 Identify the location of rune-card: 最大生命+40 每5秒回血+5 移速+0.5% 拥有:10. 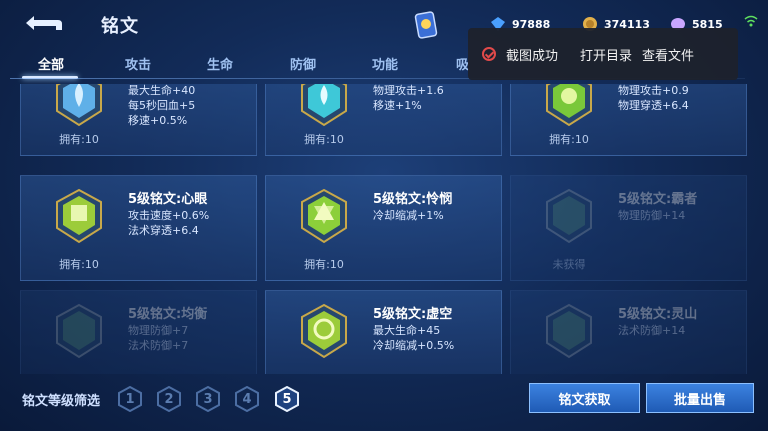
(138, 120).